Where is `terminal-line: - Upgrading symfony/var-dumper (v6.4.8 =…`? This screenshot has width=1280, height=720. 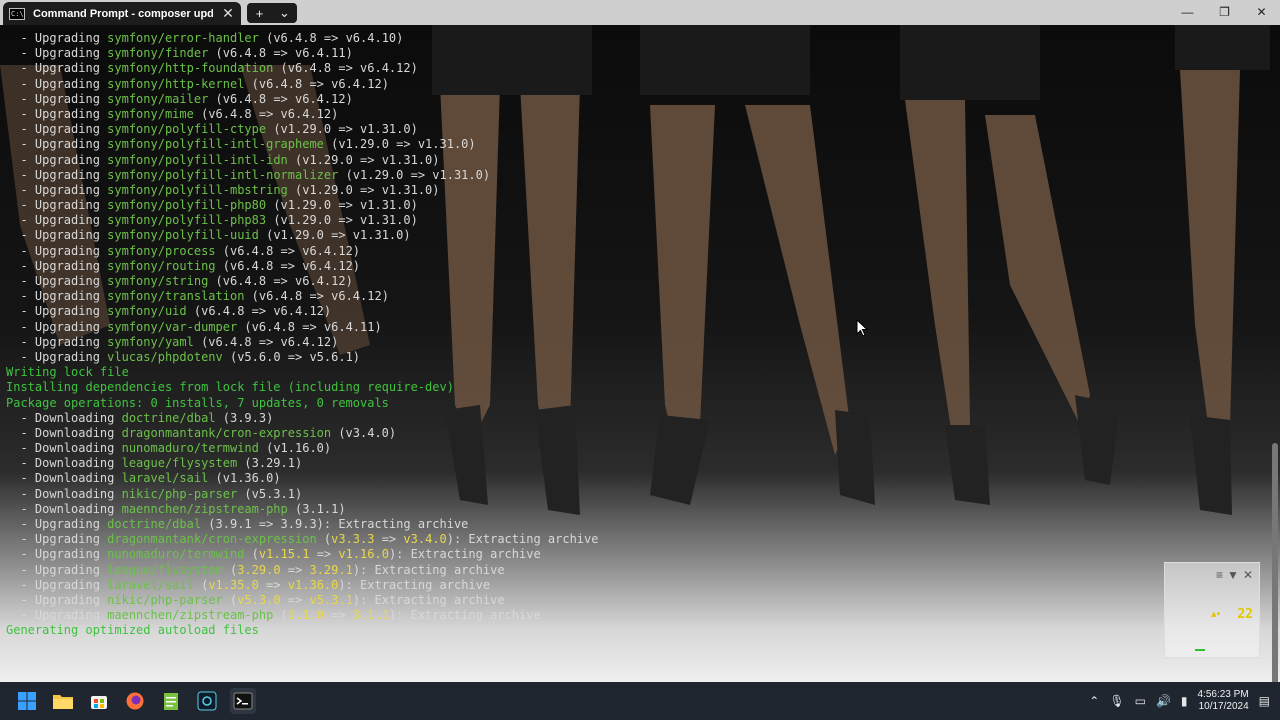
terminal-line: - Upgrading symfony/var-dumper (v6.4.8 =… is located at coordinates (302, 327).